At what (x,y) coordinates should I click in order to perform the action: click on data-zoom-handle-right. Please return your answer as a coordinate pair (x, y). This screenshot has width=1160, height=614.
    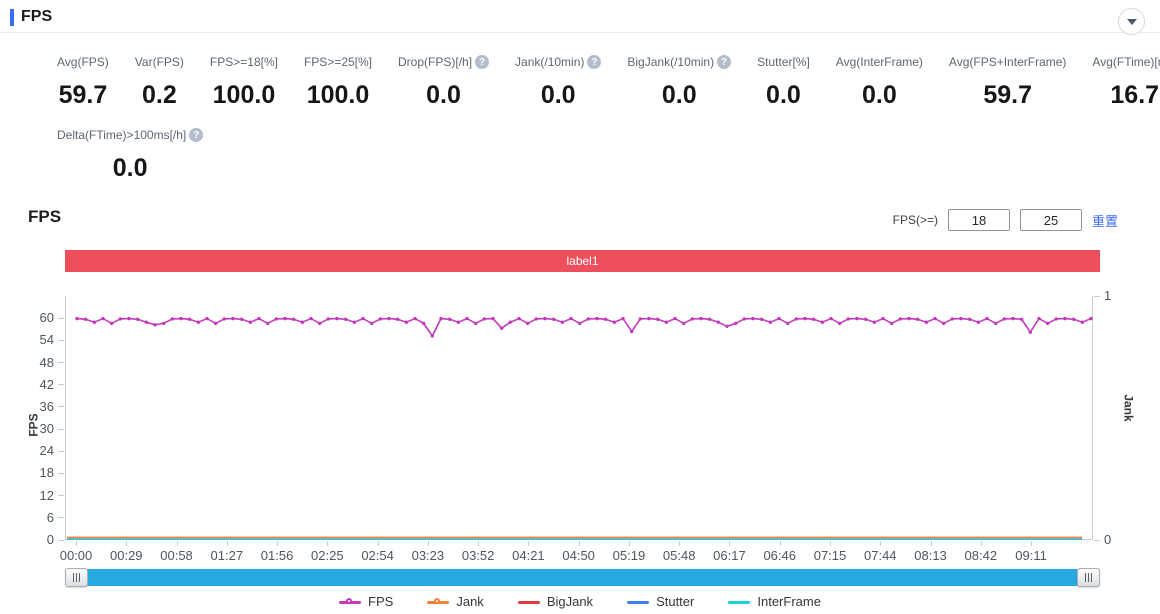
    Looking at the image, I should click on (1088, 577).